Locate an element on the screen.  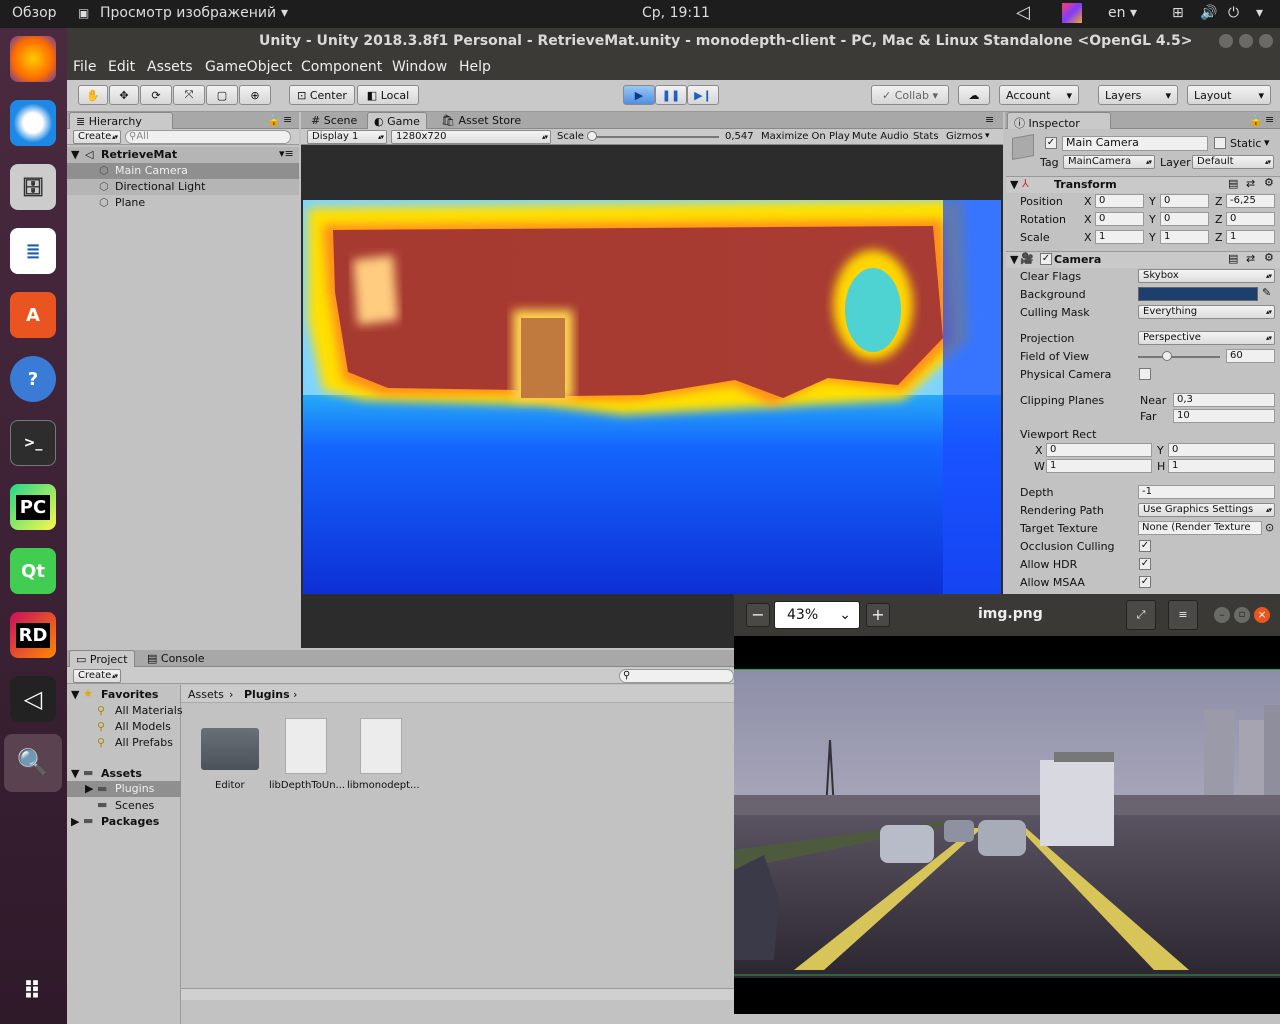
language-indicator: en is located at coordinates (1117, 13).